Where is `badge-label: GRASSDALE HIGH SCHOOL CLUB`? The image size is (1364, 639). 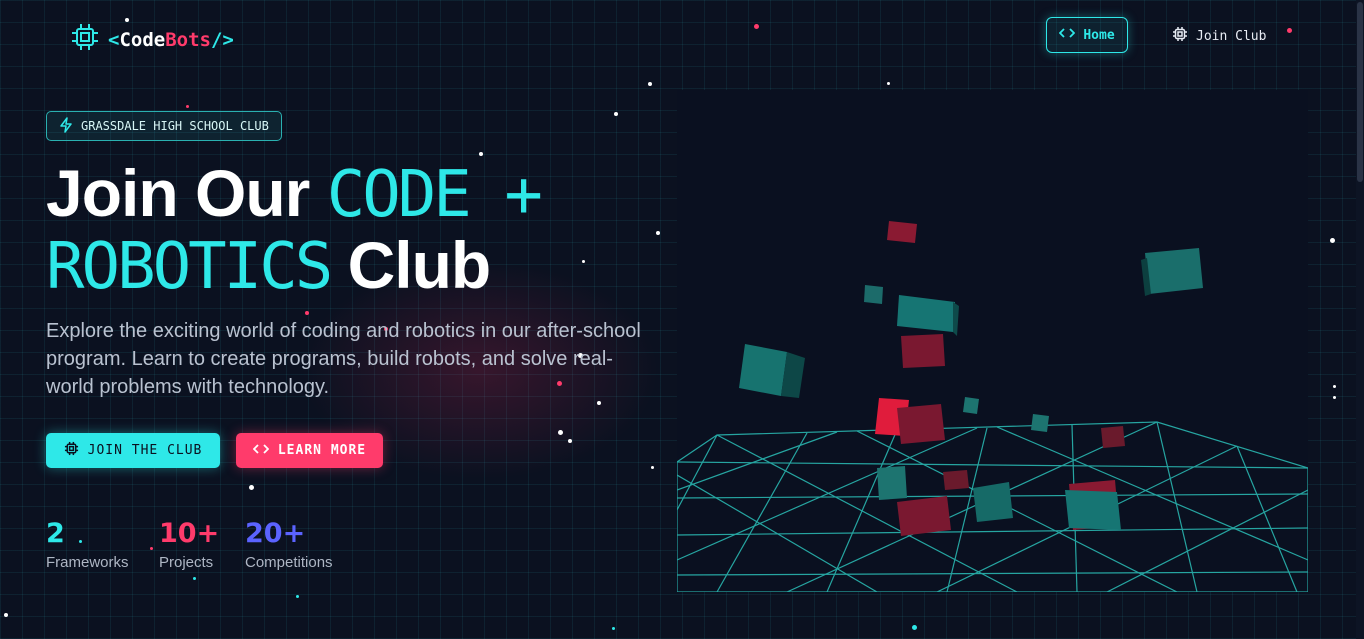 badge-label: GRASSDALE HIGH SCHOOL CLUB is located at coordinates (175, 126).